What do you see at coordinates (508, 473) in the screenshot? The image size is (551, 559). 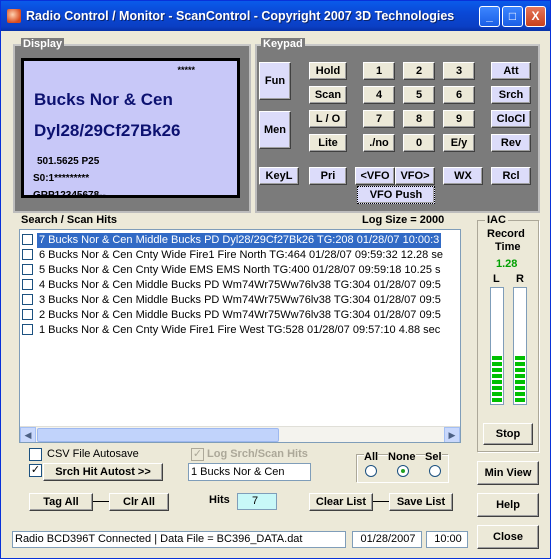 I see `min-view-button: Min View` at bounding box center [508, 473].